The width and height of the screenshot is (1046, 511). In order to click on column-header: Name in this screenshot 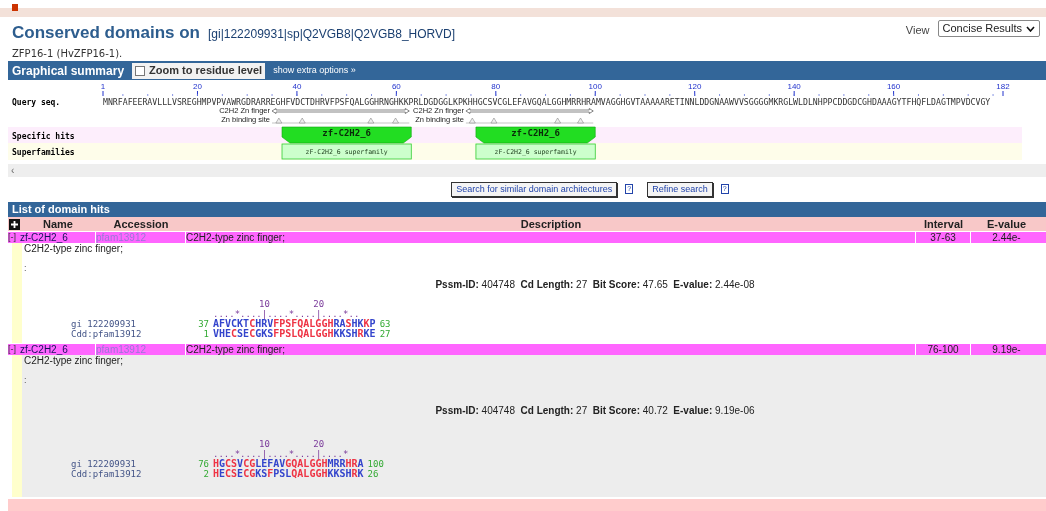, I will do `click(58, 224)`.